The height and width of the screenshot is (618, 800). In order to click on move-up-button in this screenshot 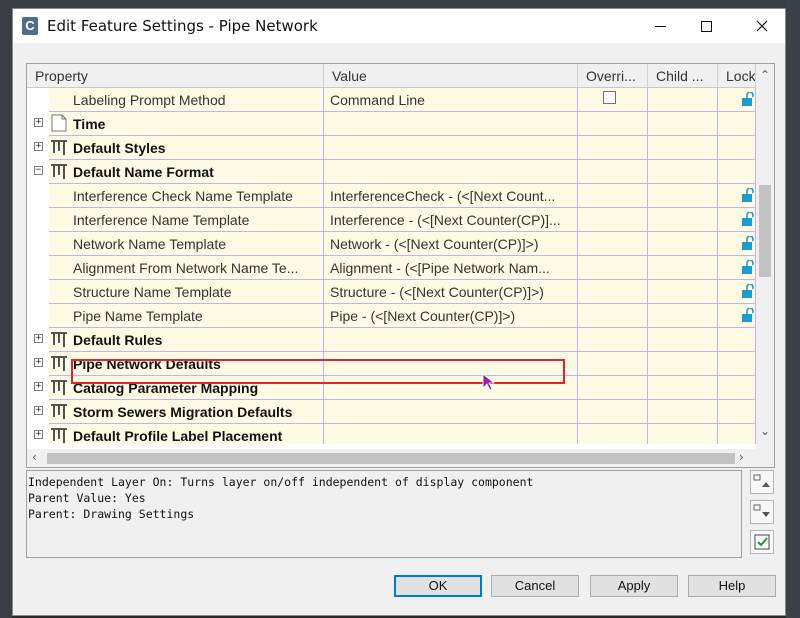, I will do `click(762, 482)`.